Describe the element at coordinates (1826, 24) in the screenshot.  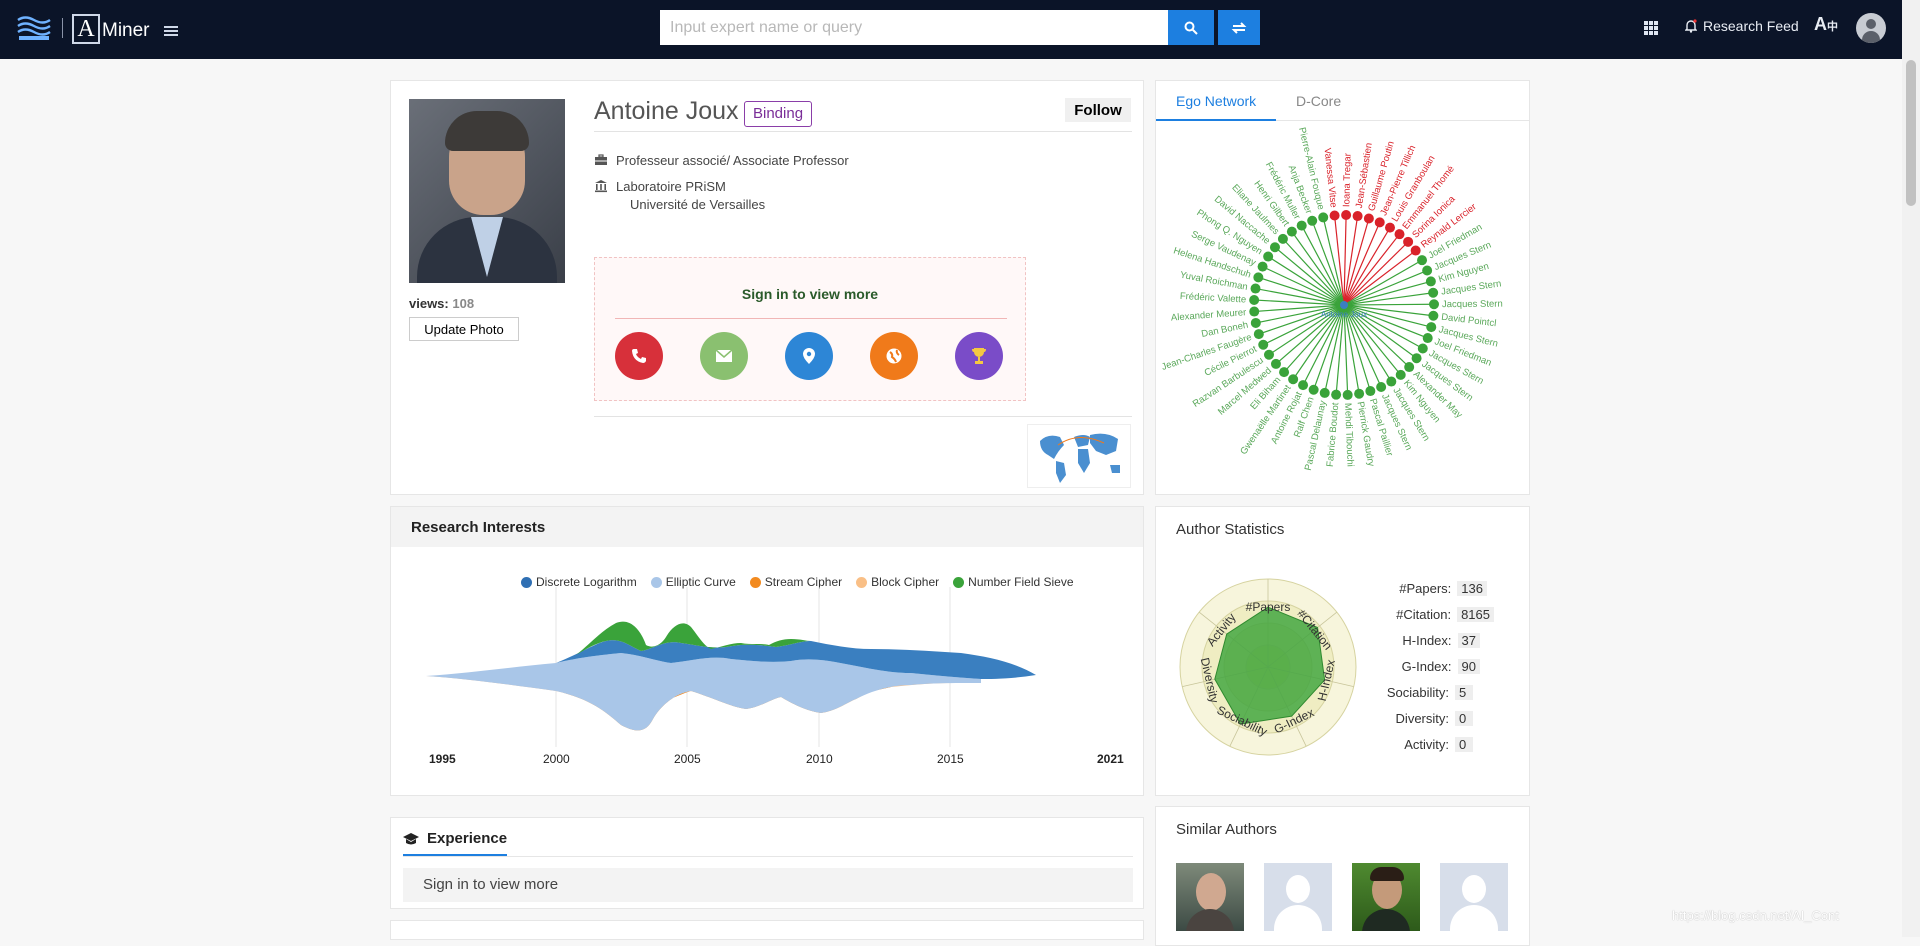
I see `translate-icon: A中` at that location.